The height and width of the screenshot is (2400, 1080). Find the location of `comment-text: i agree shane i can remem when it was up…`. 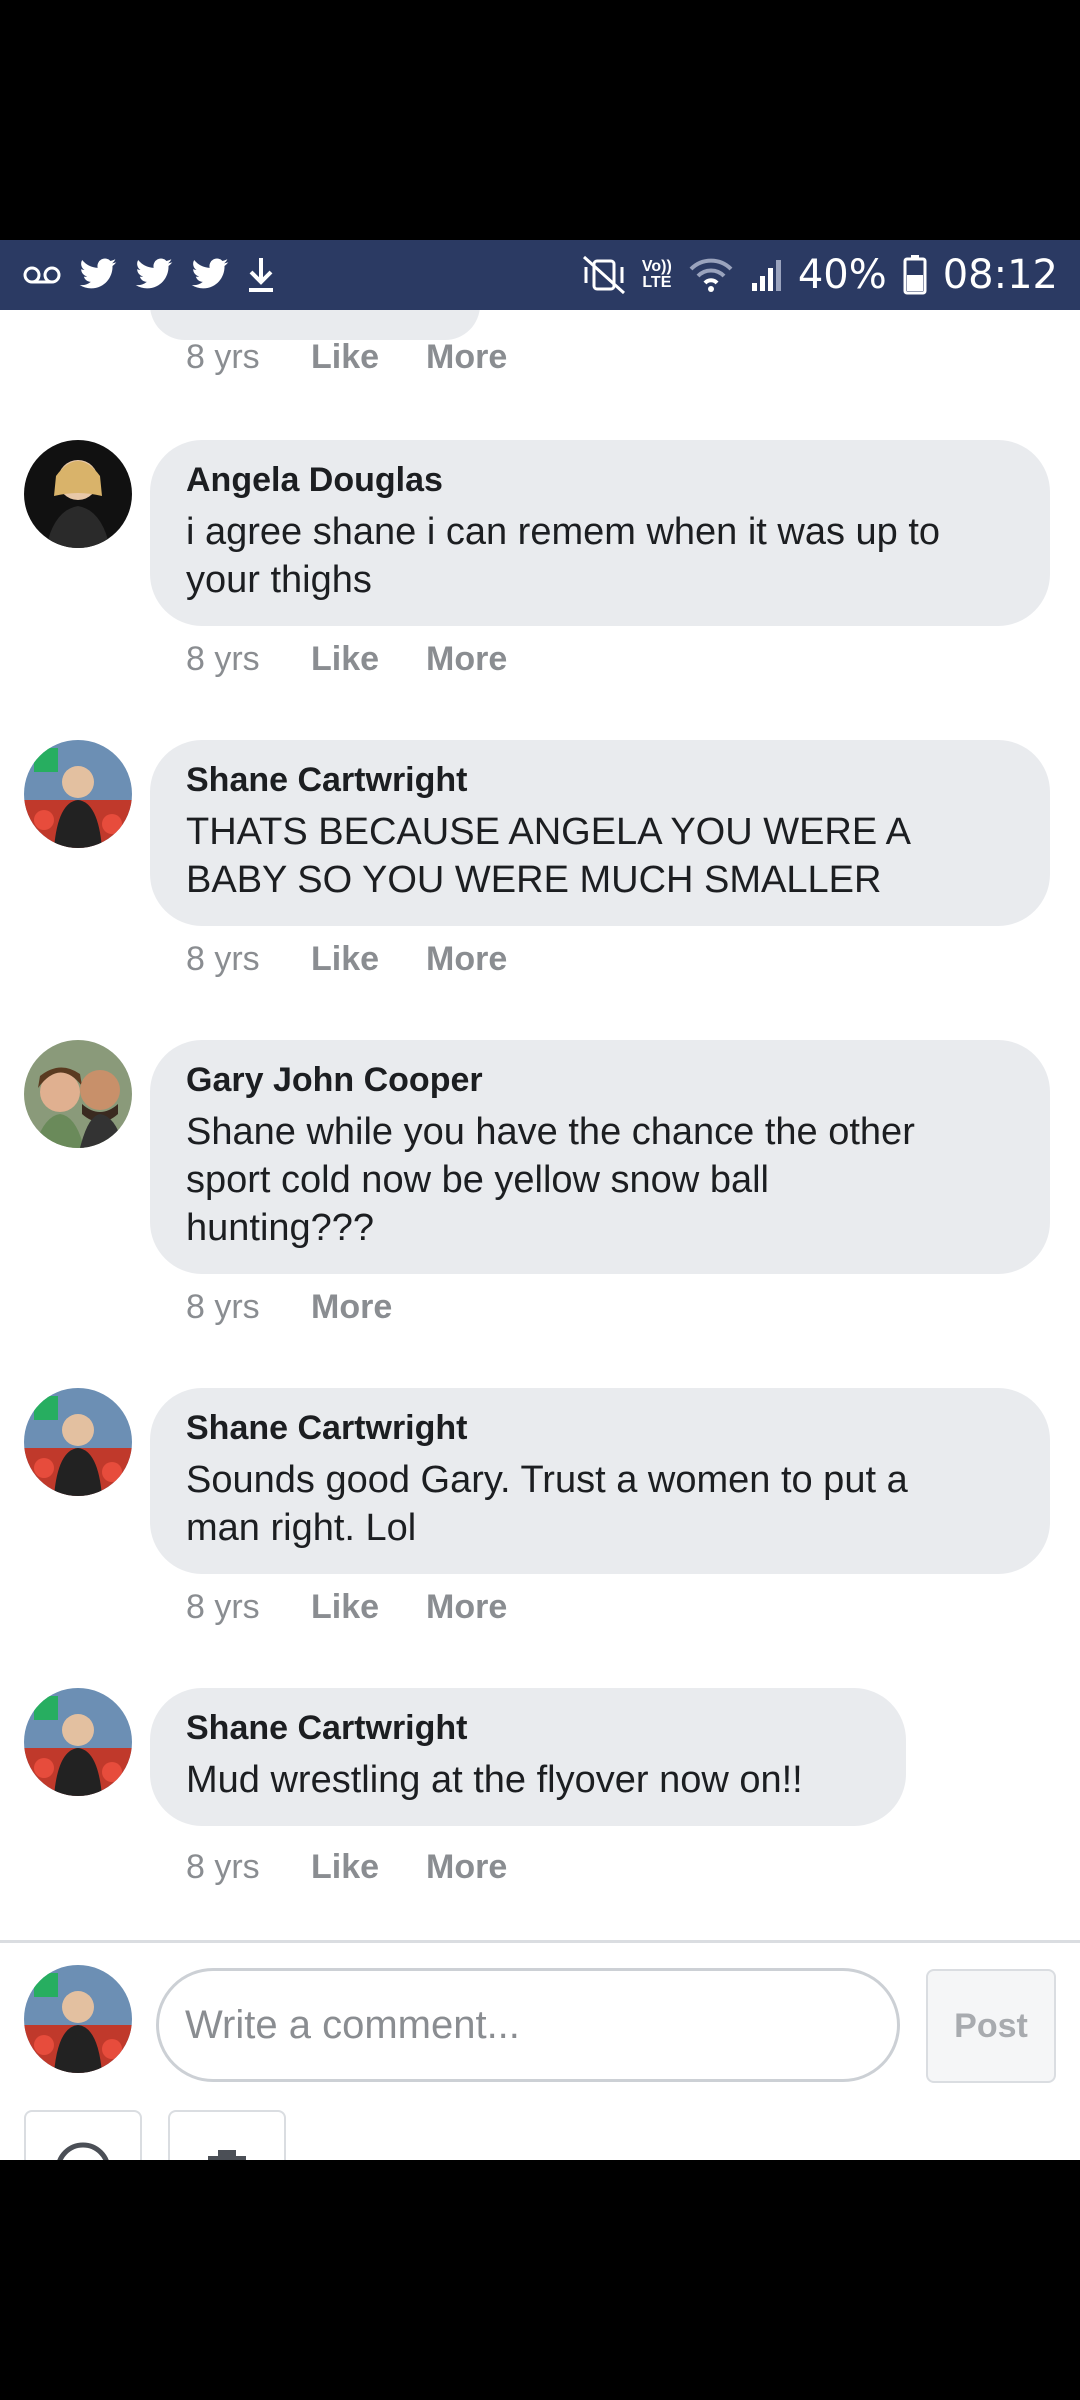

comment-text: i agree shane i can remem when it was up… is located at coordinates (600, 556).